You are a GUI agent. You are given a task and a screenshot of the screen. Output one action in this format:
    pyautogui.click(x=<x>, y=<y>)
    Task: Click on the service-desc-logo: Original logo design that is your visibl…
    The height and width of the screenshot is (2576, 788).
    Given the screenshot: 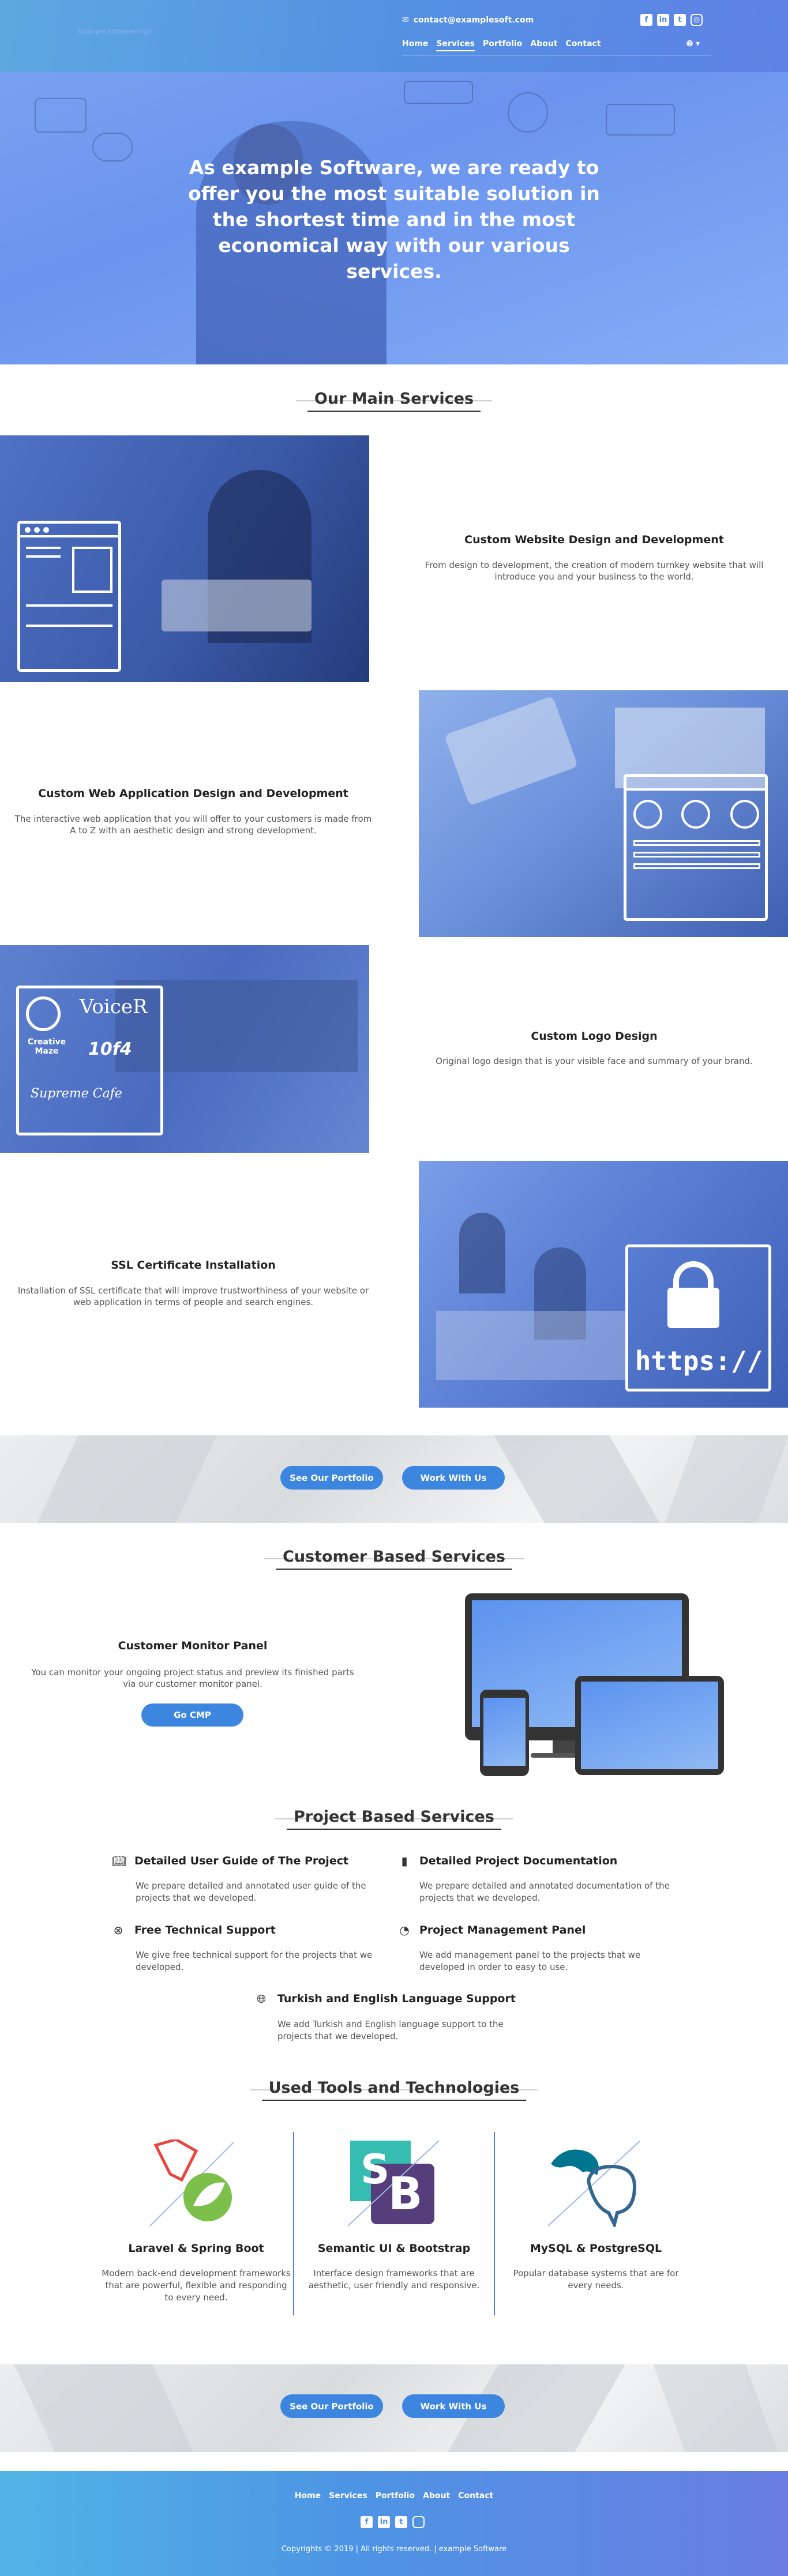 What is the action you would take?
    pyautogui.click(x=594, y=1061)
    